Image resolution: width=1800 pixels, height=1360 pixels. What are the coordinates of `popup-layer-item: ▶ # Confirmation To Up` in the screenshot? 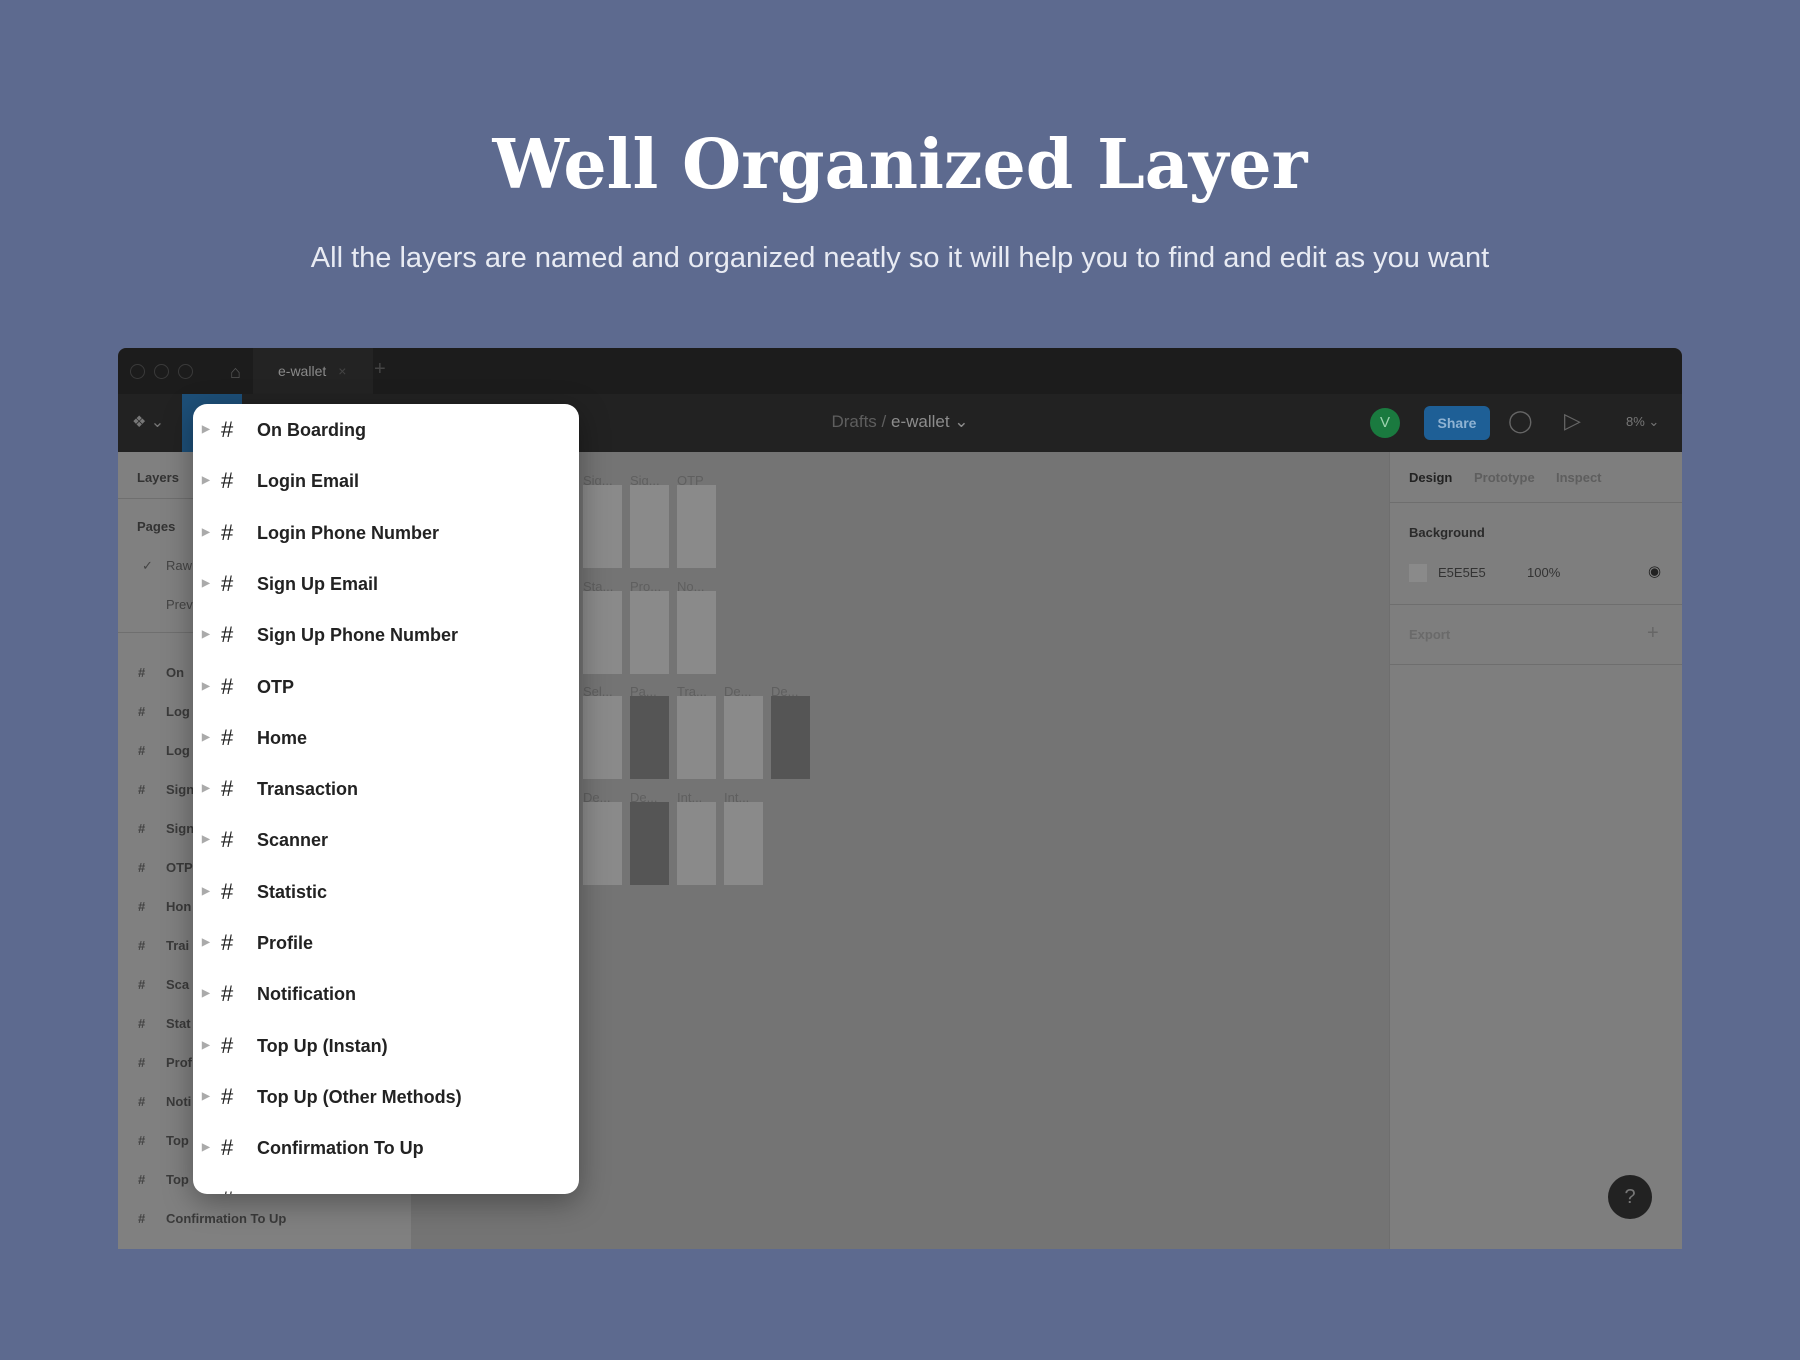 It's located at (386, 1148).